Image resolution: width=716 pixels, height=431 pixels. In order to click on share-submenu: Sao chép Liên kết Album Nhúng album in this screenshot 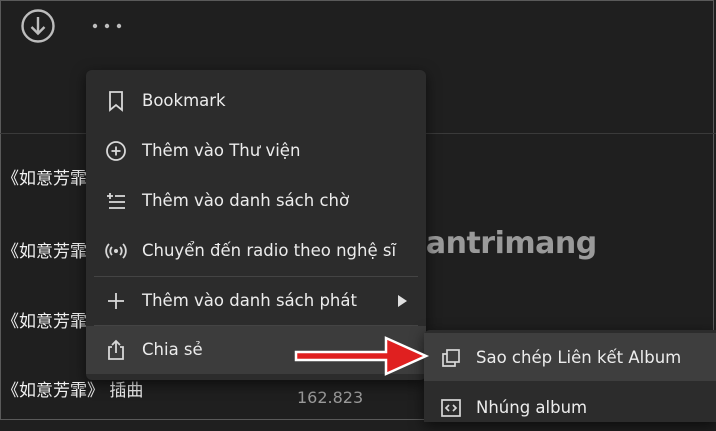, I will do `click(570, 376)`.